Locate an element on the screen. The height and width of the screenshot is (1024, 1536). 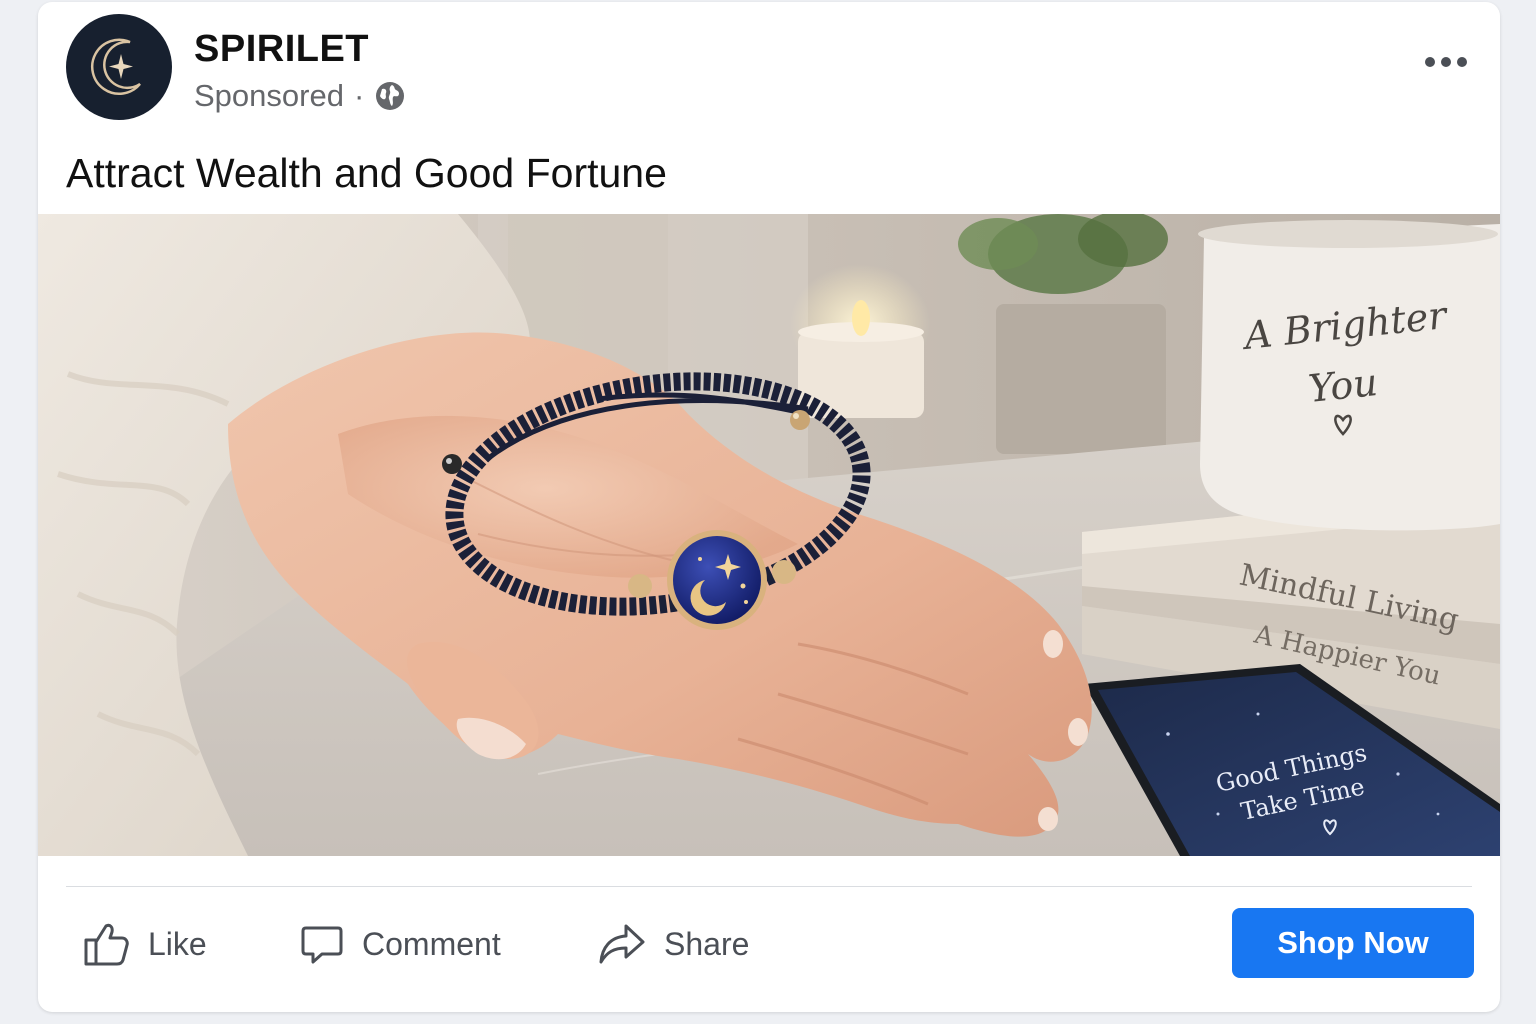
share-arrow-icon is located at coordinates (622, 944).